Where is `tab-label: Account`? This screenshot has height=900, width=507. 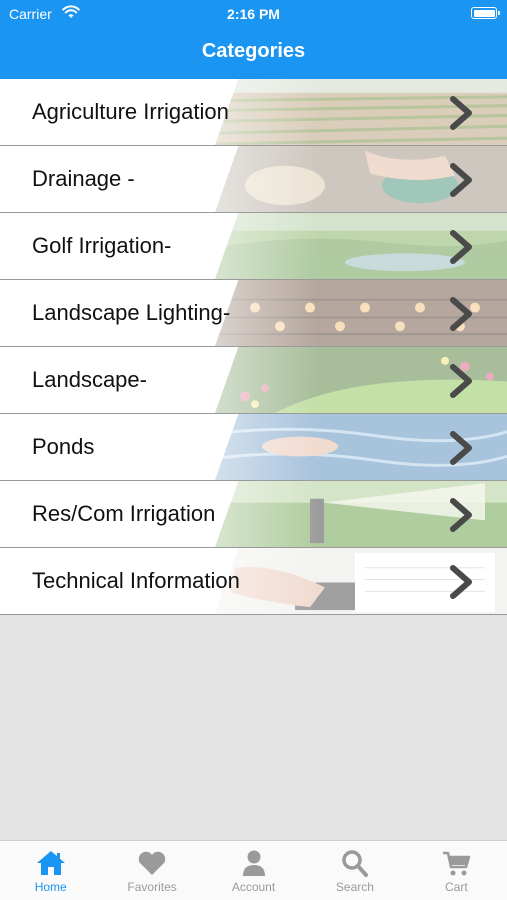
tab-label: Account is located at coordinates (253, 887).